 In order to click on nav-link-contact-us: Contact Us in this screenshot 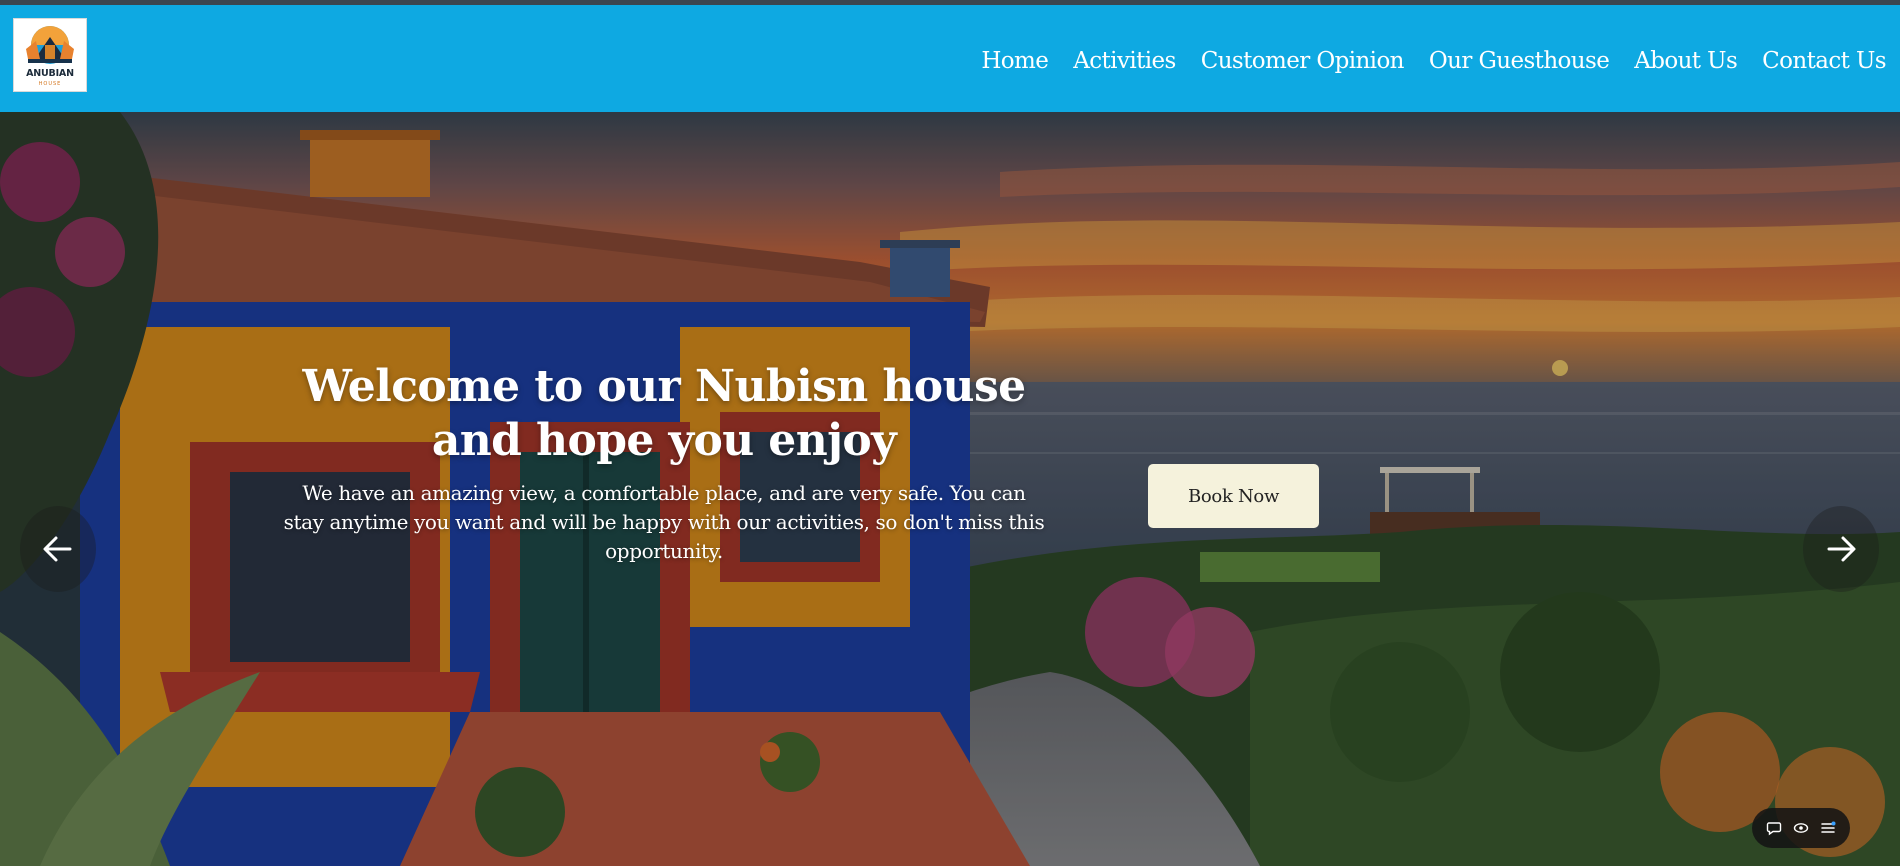, I will do `click(1824, 61)`.